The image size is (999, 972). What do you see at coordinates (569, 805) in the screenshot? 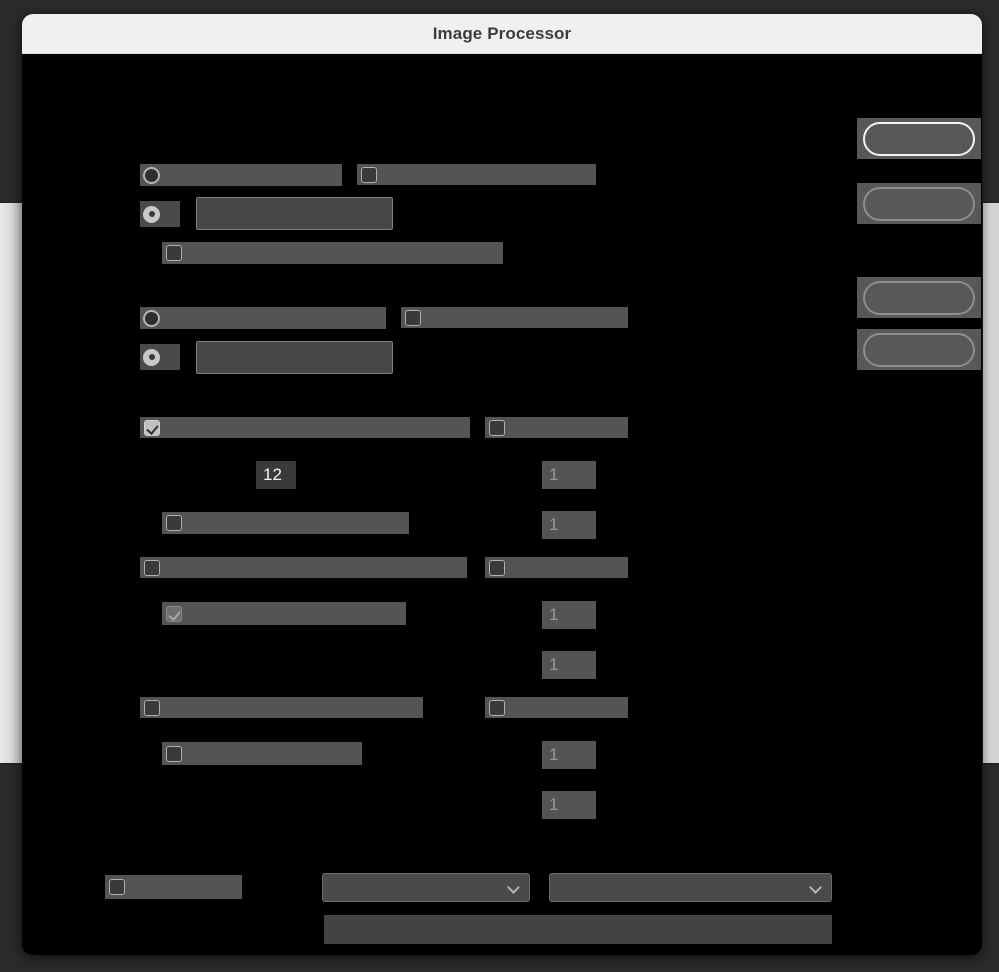
I see `watermark-y-input: 1` at bounding box center [569, 805].